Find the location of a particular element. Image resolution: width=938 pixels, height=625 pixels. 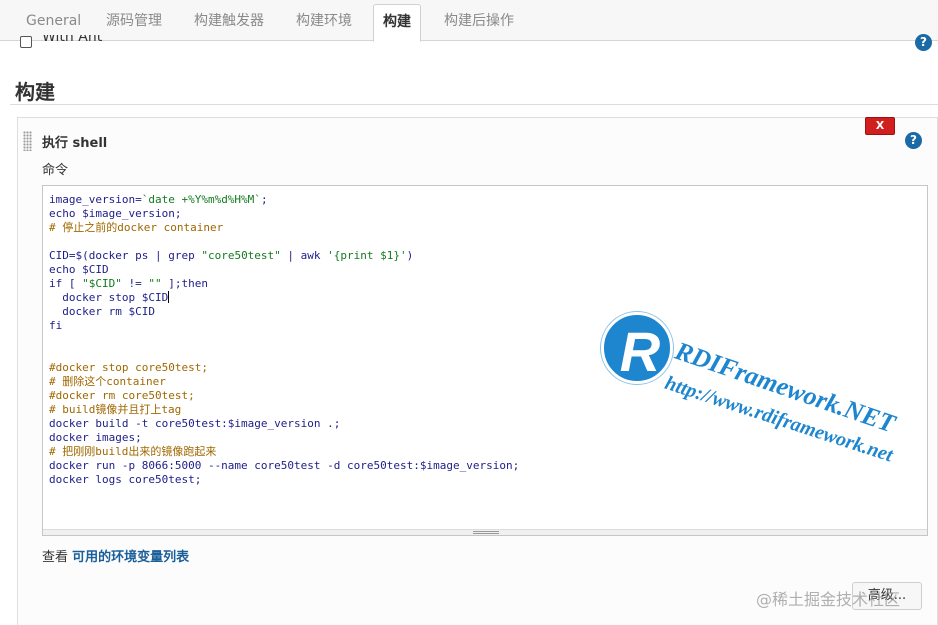

code-line: docker rm $CID is located at coordinates (102, 311).